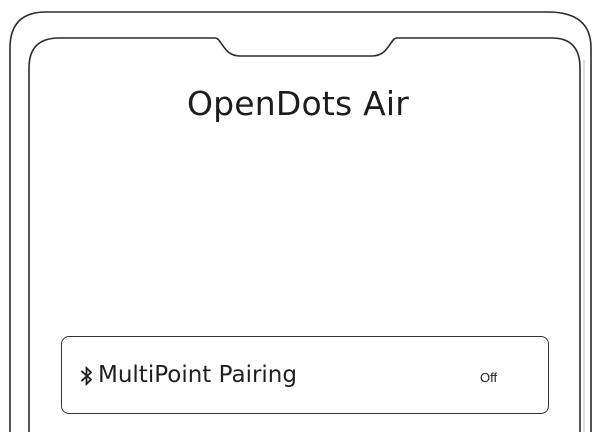 This screenshot has height=432, width=596. Describe the element at coordinates (87, 376) in the screenshot. I see `bluetooth-icon` at that location.